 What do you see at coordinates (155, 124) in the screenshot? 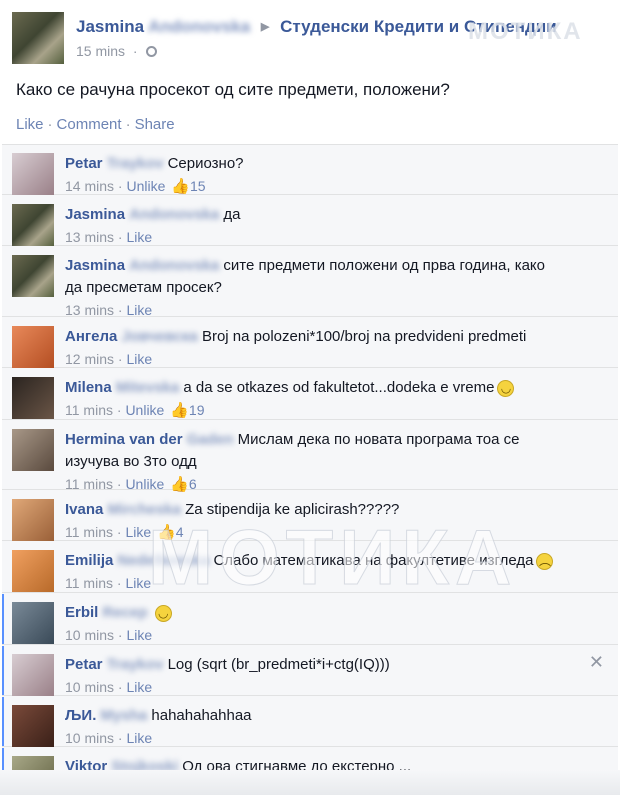
I see `share-button: Share` at bounding box center [155, 124].